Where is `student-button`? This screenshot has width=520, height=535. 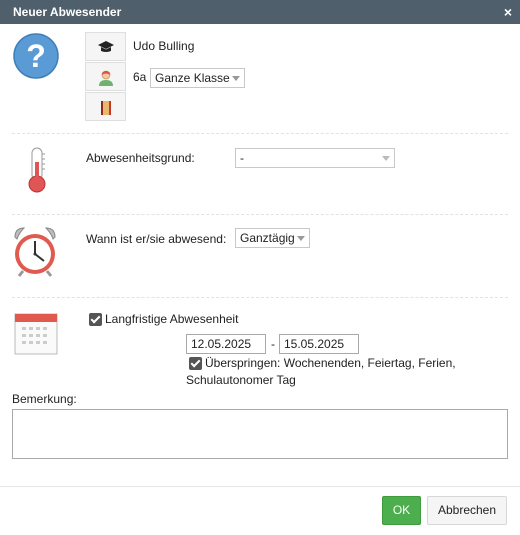 student-button is located at coordinates (105, 46).